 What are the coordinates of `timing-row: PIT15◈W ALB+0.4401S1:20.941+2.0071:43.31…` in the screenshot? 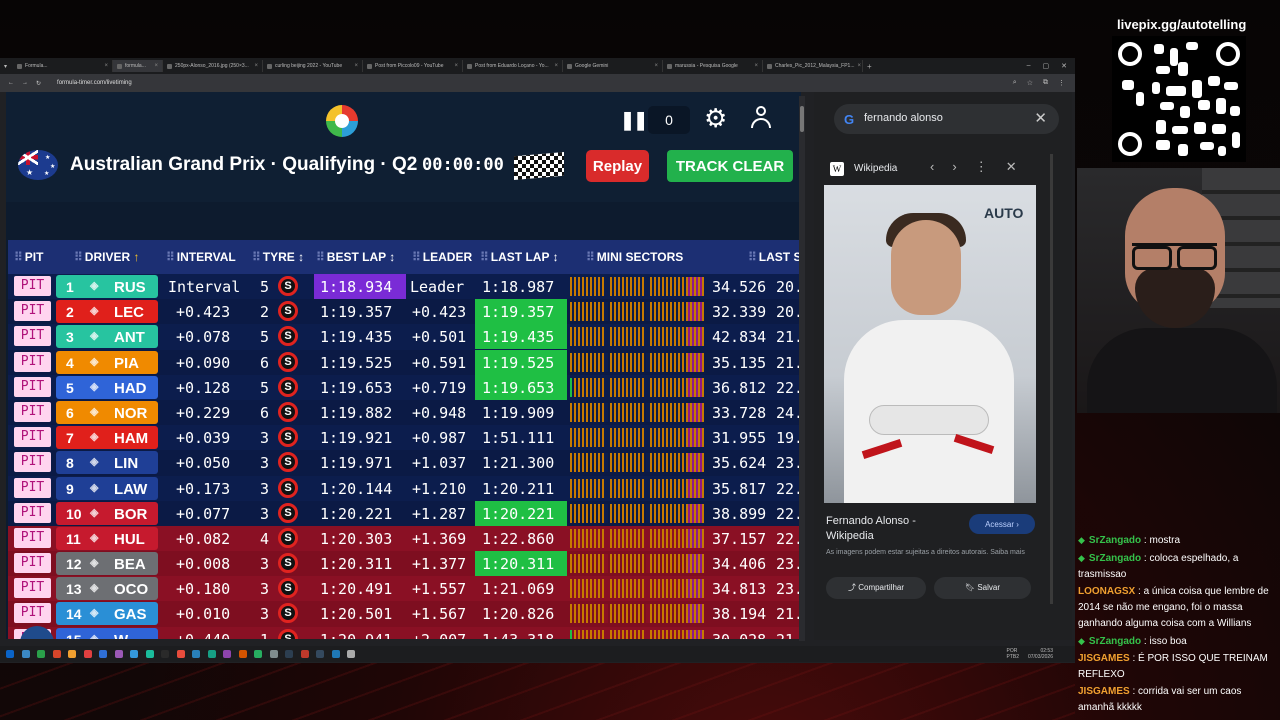 It's located at (404, 632).